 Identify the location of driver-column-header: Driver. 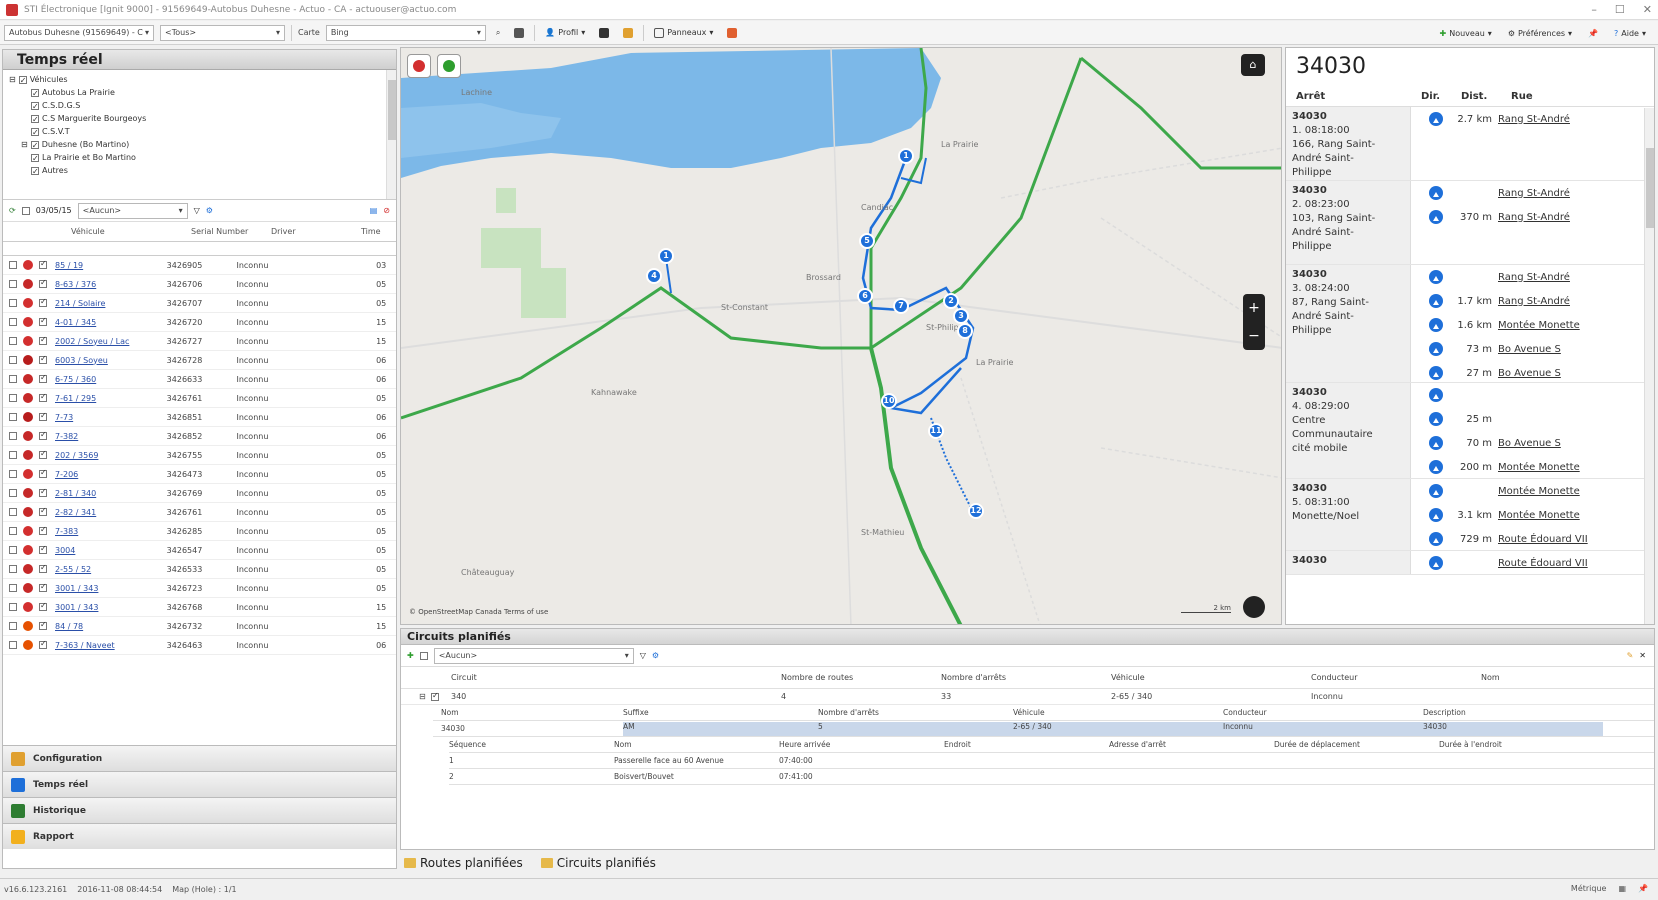
(316, 231).